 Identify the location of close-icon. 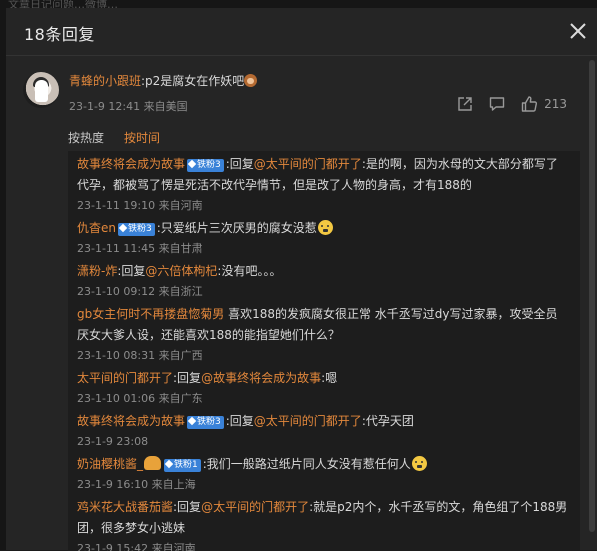
(578, 31).